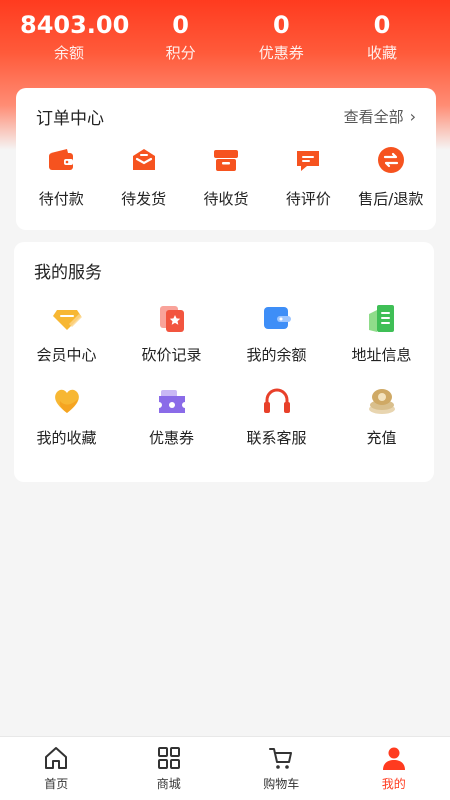 This screenshot has height=800, width=450. What do you see at coordinates (56, 784) in the screenshot?
I see `tab-label: 首页` at bounding box center [56, 784].